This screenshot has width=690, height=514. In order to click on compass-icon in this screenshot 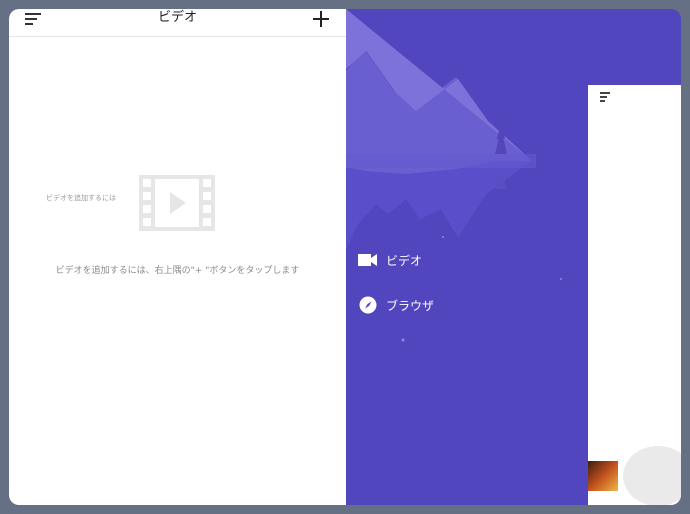, I will do `click(368, 305)`.